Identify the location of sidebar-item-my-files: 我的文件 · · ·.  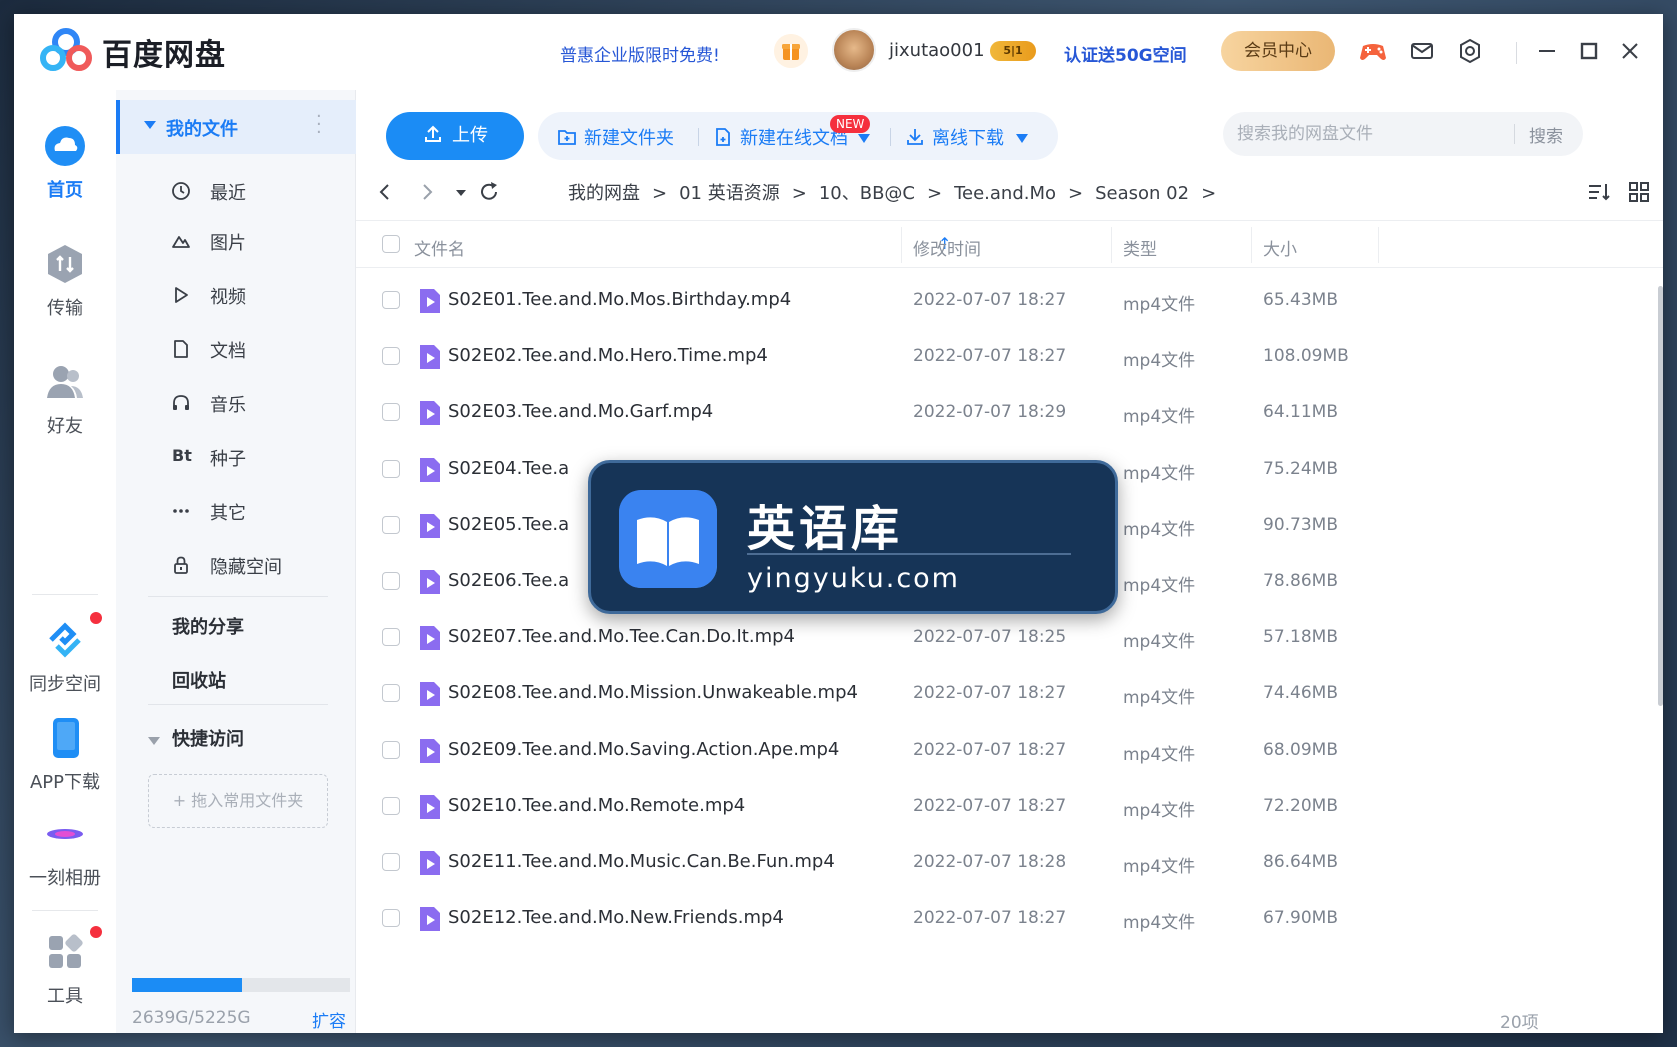
(236, 127).